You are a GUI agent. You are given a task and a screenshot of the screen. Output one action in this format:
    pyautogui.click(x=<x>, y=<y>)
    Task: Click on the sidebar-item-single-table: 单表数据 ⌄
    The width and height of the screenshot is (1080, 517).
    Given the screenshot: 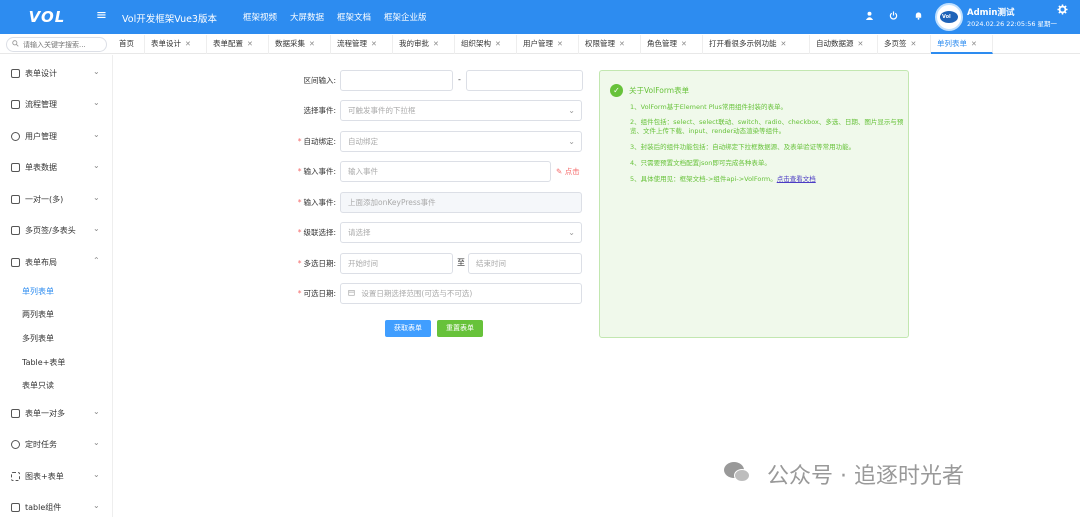 What is the action you would take?
    pyautogui.click(x=56, y=168)
    